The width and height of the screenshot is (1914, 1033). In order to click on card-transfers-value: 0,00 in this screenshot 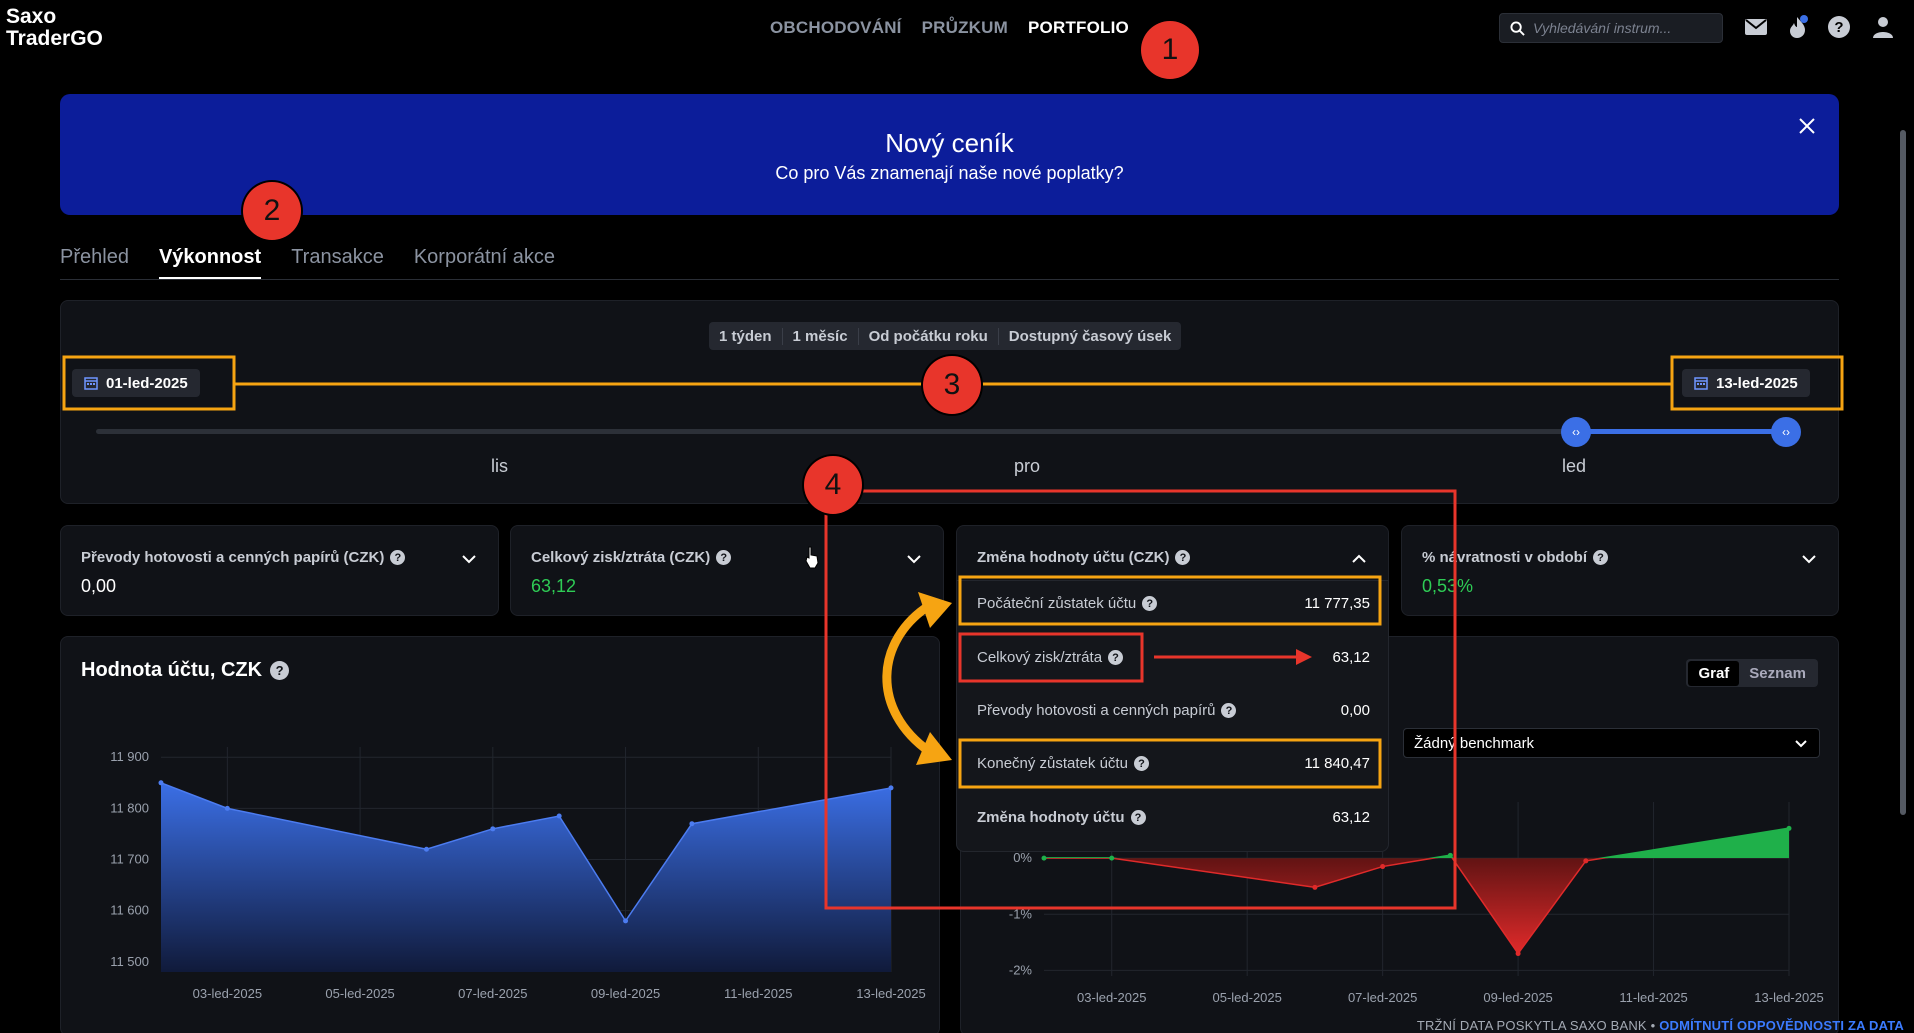, I will do `click(99, 586)`.